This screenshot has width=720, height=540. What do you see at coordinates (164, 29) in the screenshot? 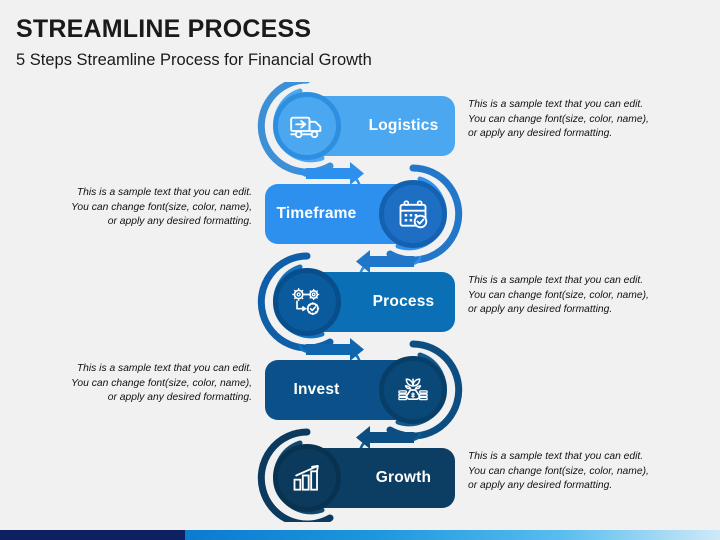
I see `page-title: STREAMLINE PROCESS` at bounding box center [164, 29].